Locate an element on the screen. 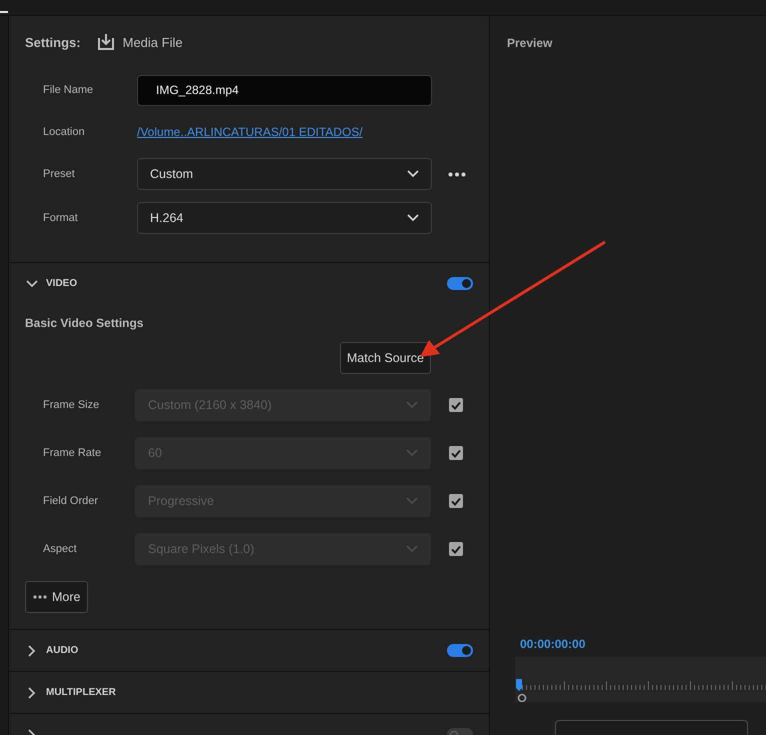 The height and width of the screenshot is (735, 766). setting-label: Frame Rate is located at coordinates (72, 453).